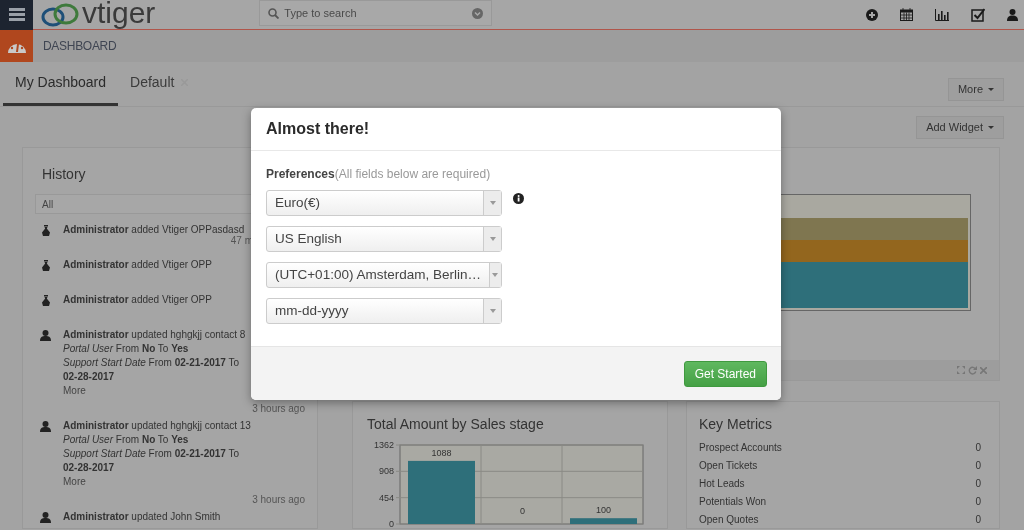  What do you see at coordinates (64, 174) in the screenshot?
I see `panel-title: History` at bounding box center [64, 174].